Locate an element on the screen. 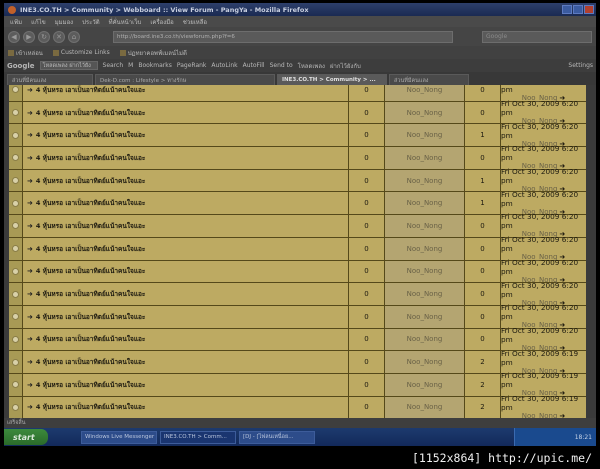  bookmark-item: Customize Links is located at coordinates (81, 52).